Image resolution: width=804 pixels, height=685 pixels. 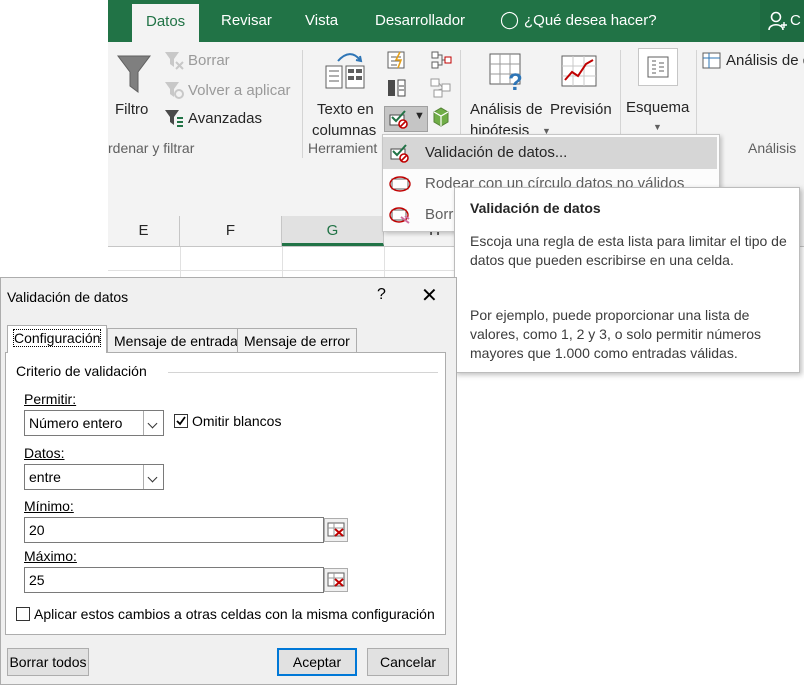 What do you see at coordinates (174, 580) in the screenshot?
I see `maximo-input: 25` at bounding box center [174, 580].